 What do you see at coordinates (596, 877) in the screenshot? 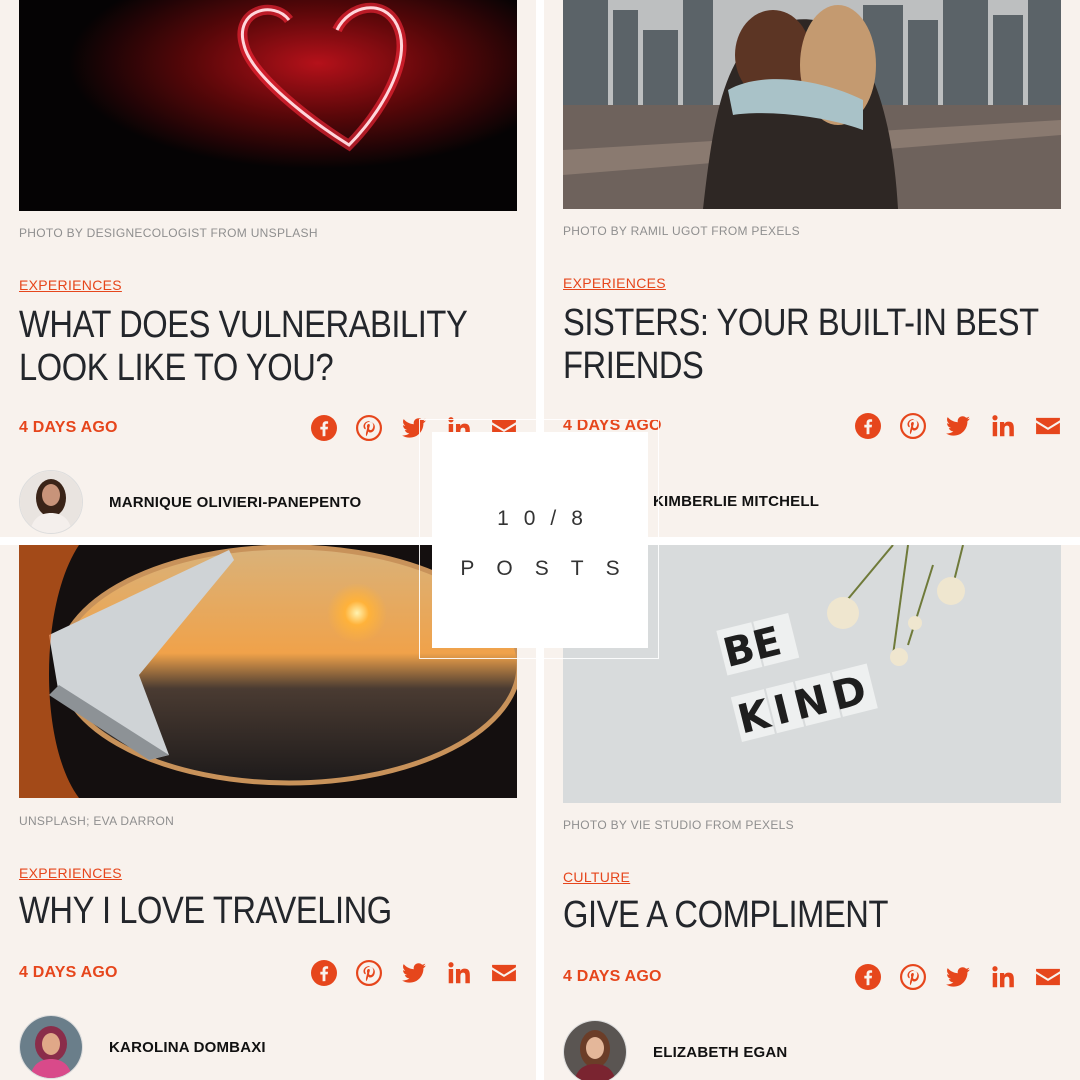
I see `category-link: CULTURE` at bounding box center [596, 877].